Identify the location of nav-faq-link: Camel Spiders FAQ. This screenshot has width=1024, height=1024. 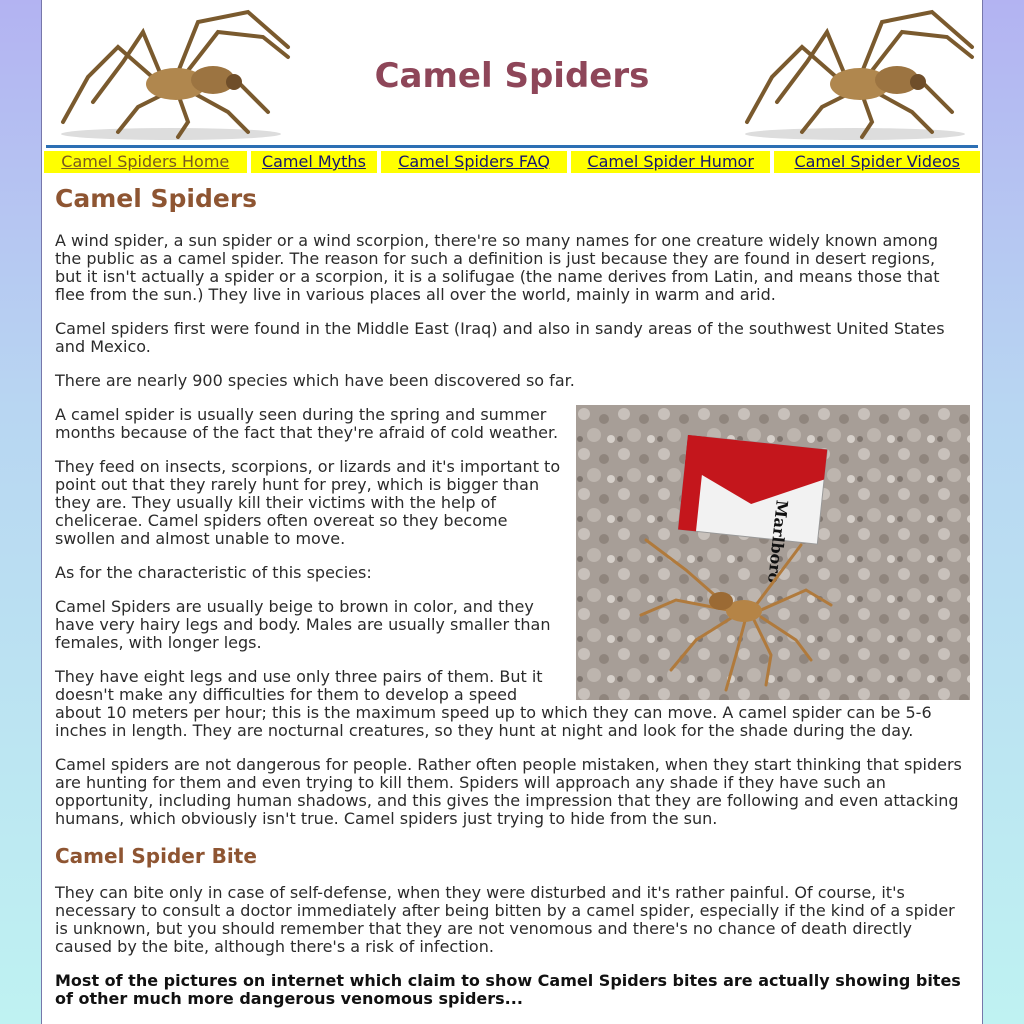
(474, 162).